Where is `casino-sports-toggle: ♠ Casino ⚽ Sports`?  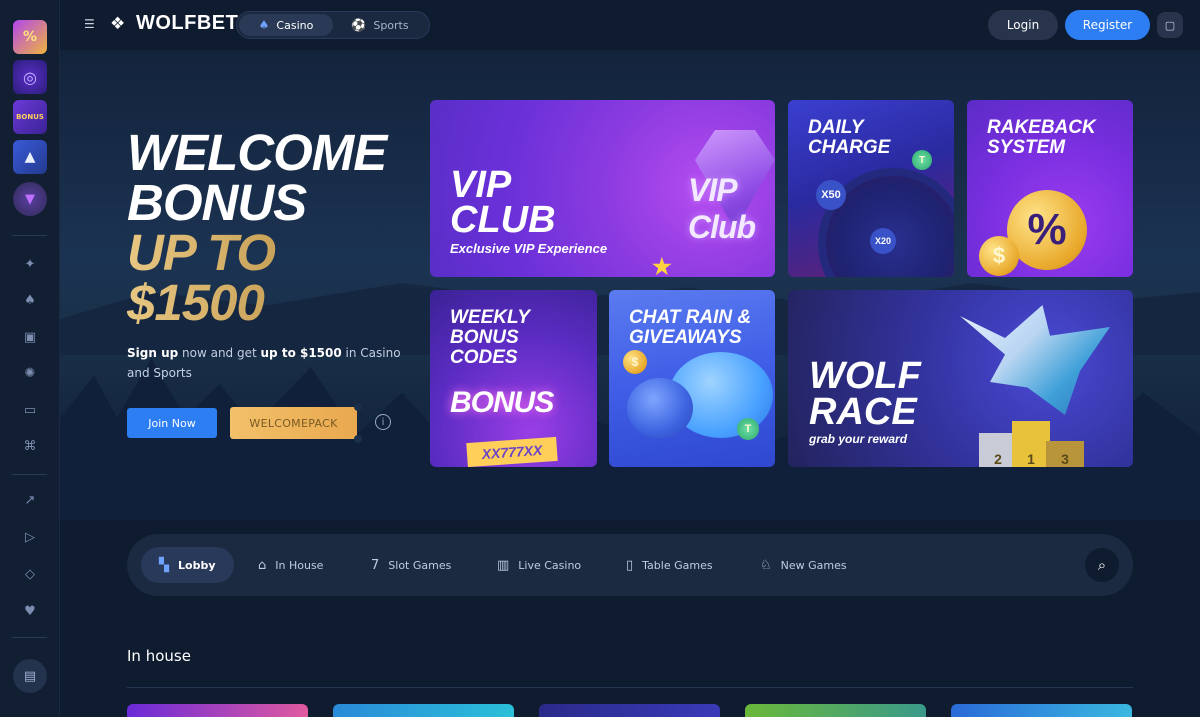 casino-sports-toggle: ♠ Casino ⚽ Sports is located at coordinates (333, 25).